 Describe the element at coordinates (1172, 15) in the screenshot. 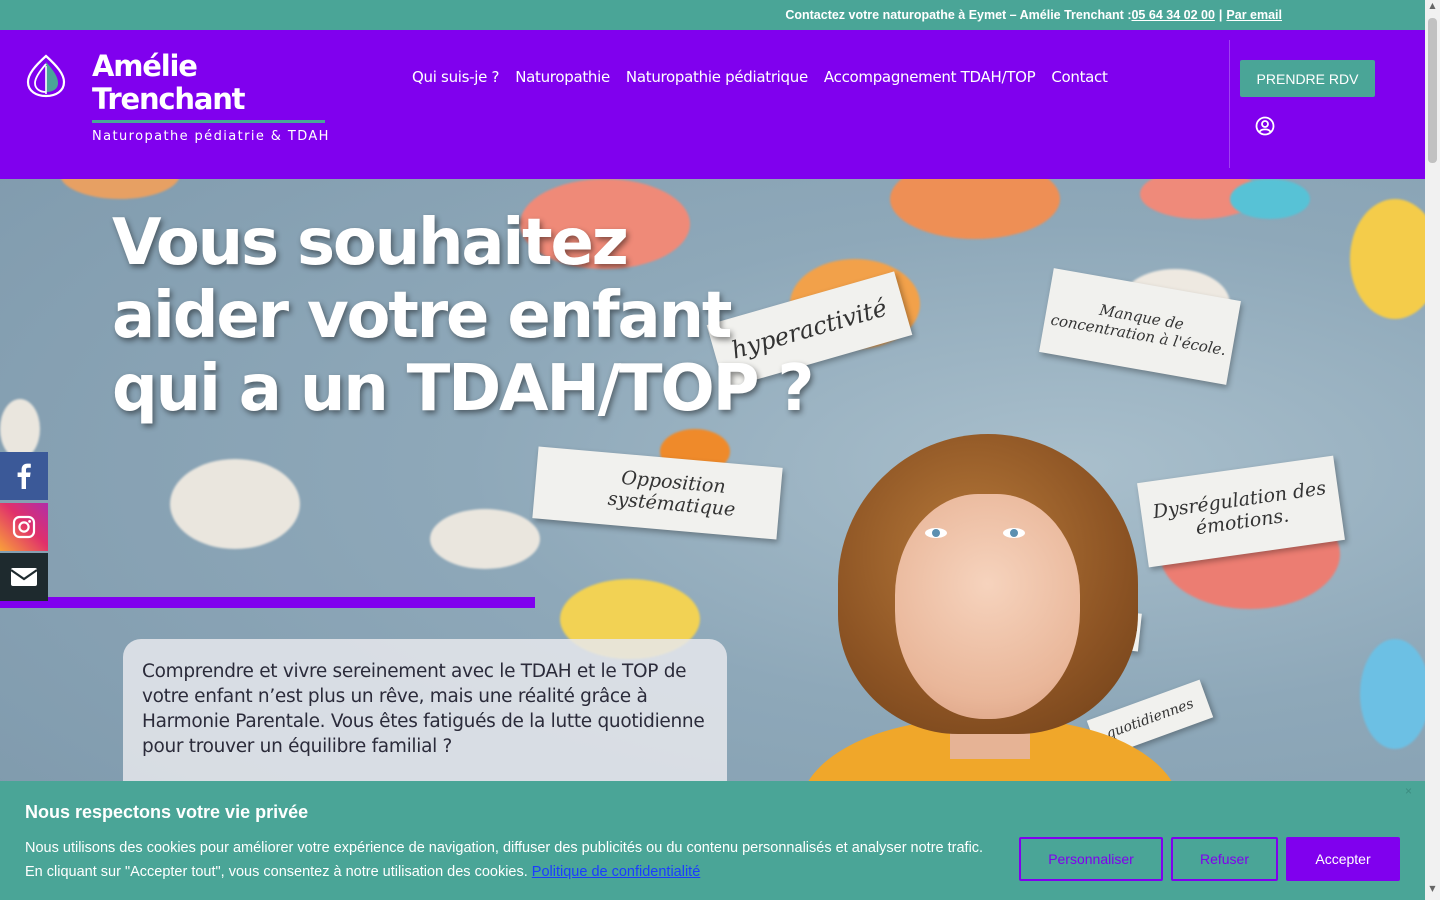

I see `phone-link: 05 64 34 02 00` at that location.